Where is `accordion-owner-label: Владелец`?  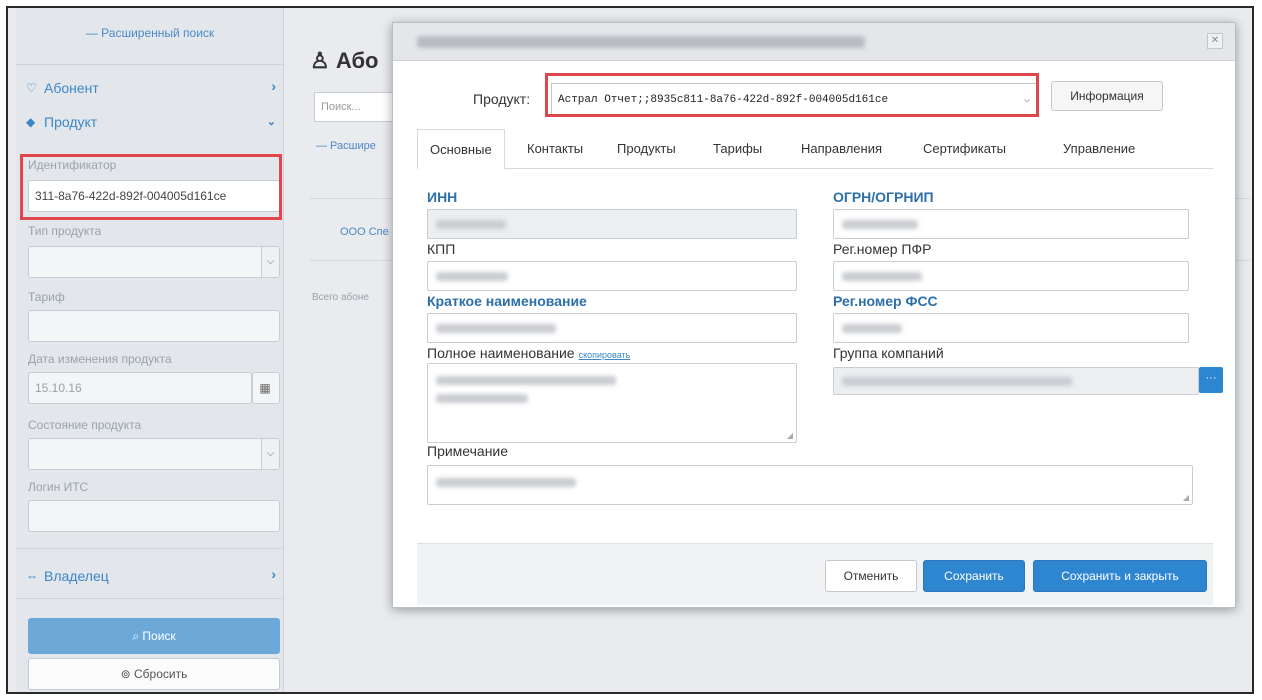
accordion-owner-label: Владелец is located at coordinates (76, 576).